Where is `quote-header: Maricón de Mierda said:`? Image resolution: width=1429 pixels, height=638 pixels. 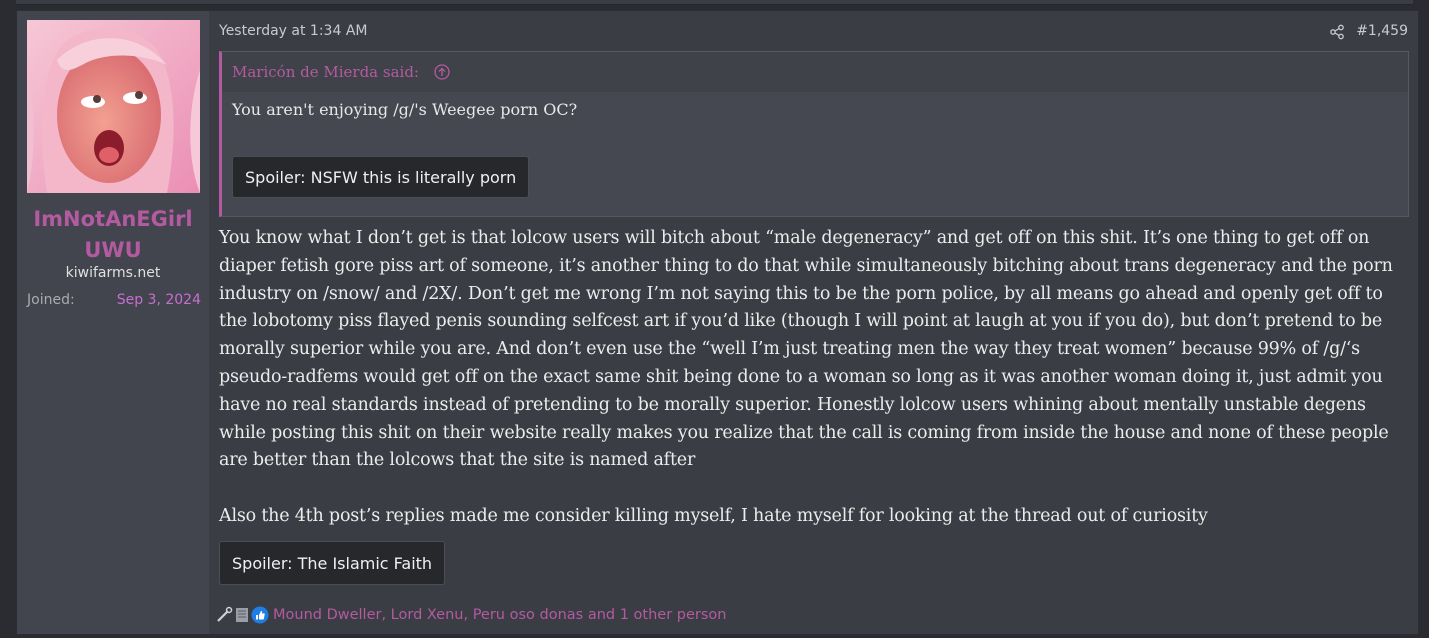
quote-header: Maricón de Mierda said: is located at coordinates (815, 72).